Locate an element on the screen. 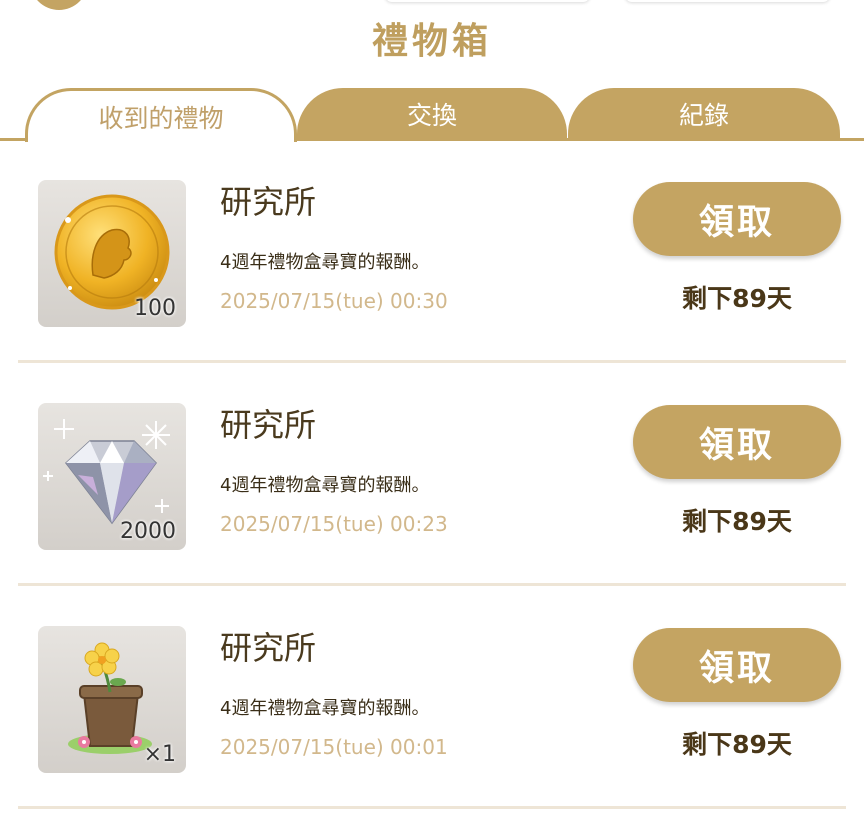  tab-history: 紀錄 is located at coordinates (704, 114).